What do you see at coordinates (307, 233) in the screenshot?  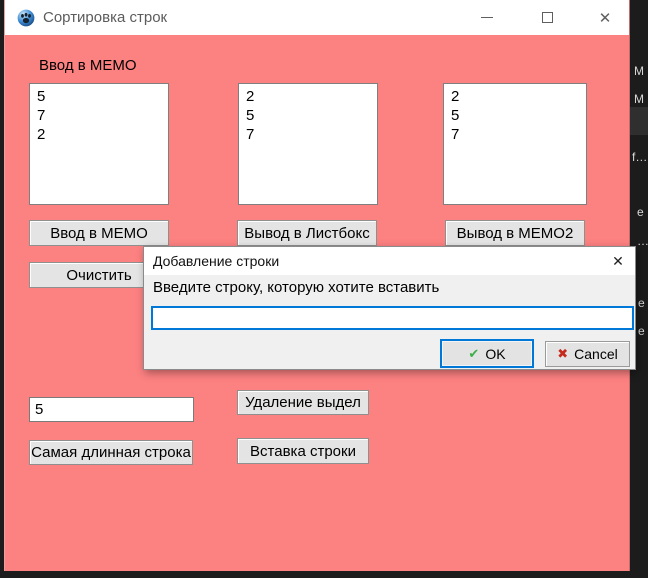 I see `output-listbox-button: Вывод в Листбокс` at bounding box center [307, 233].